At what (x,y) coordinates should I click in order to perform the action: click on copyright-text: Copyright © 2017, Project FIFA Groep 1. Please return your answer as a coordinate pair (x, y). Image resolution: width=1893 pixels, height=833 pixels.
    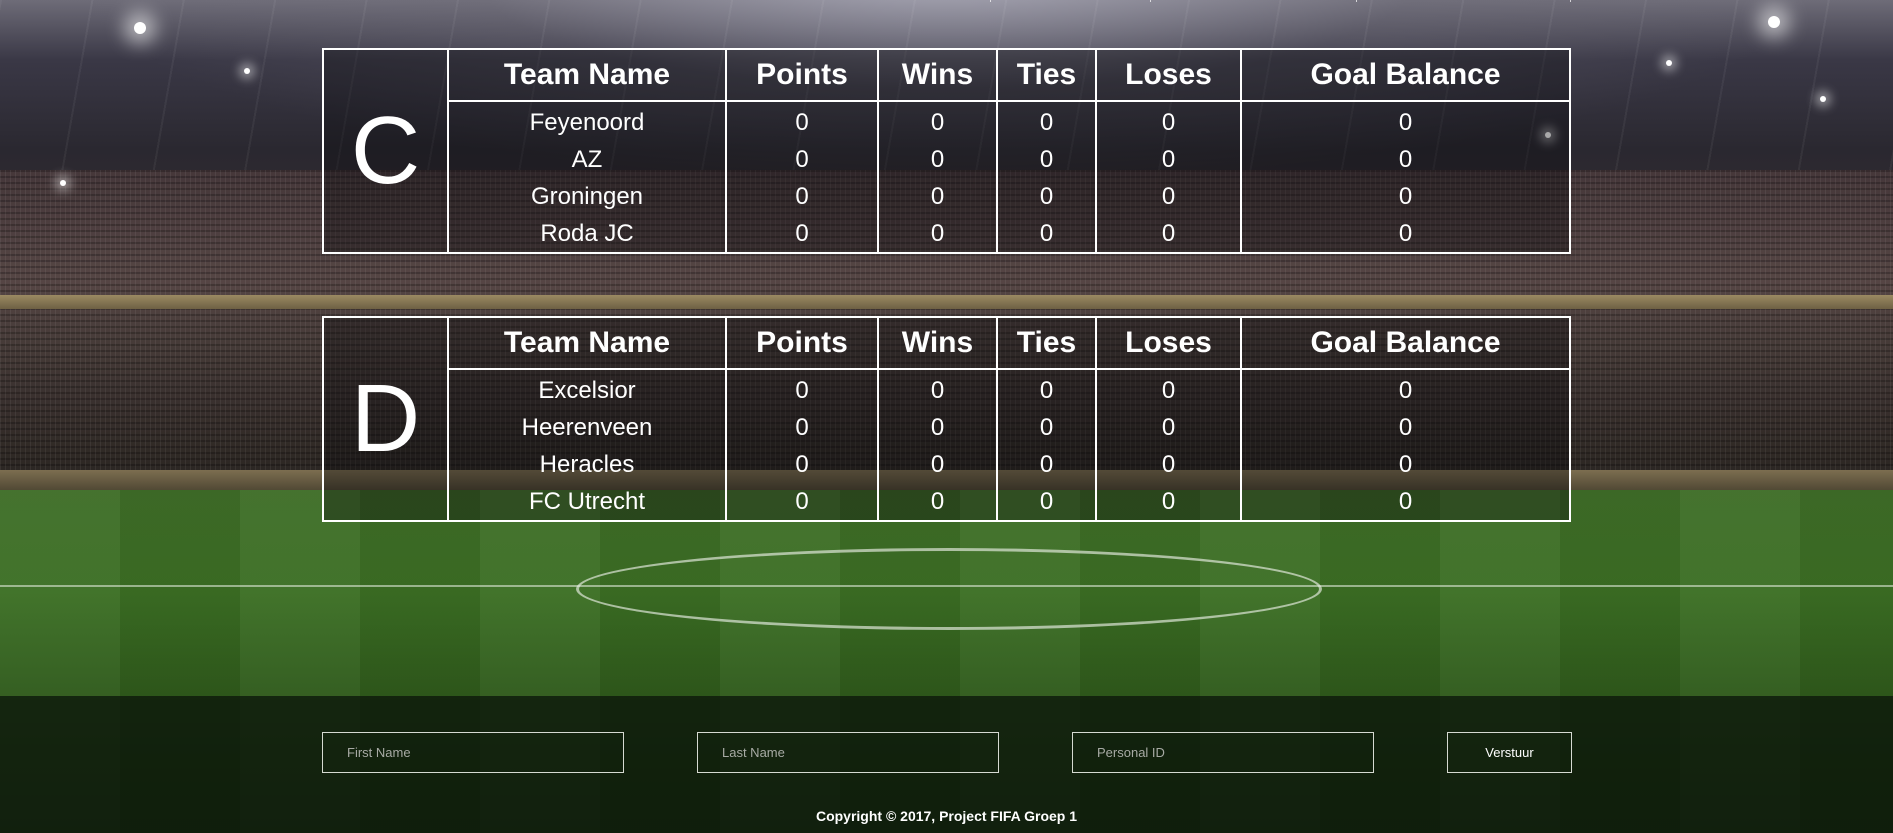
    Looking at the image, I should click on (946, 816).